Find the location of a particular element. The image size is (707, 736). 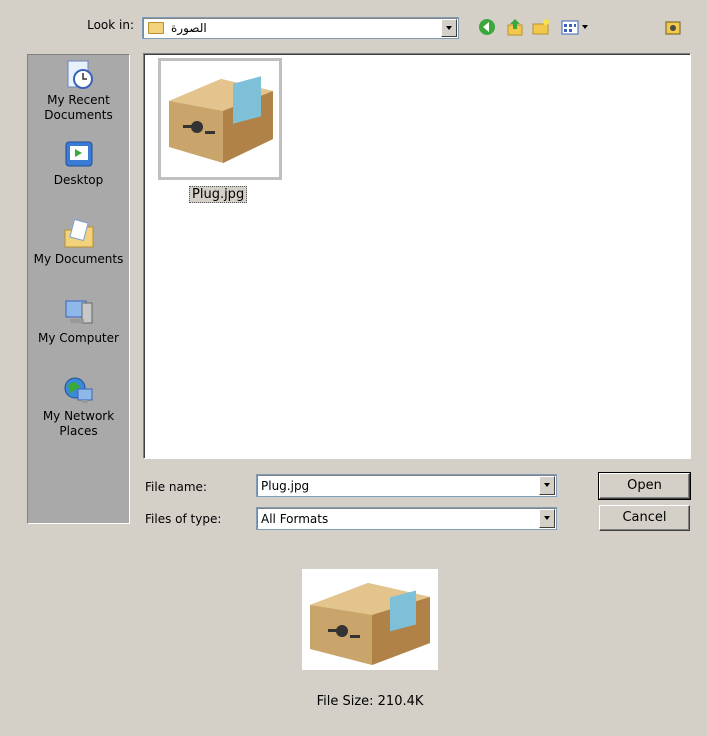

place-my-documents: My Documents is located at coordinates (78, 242).